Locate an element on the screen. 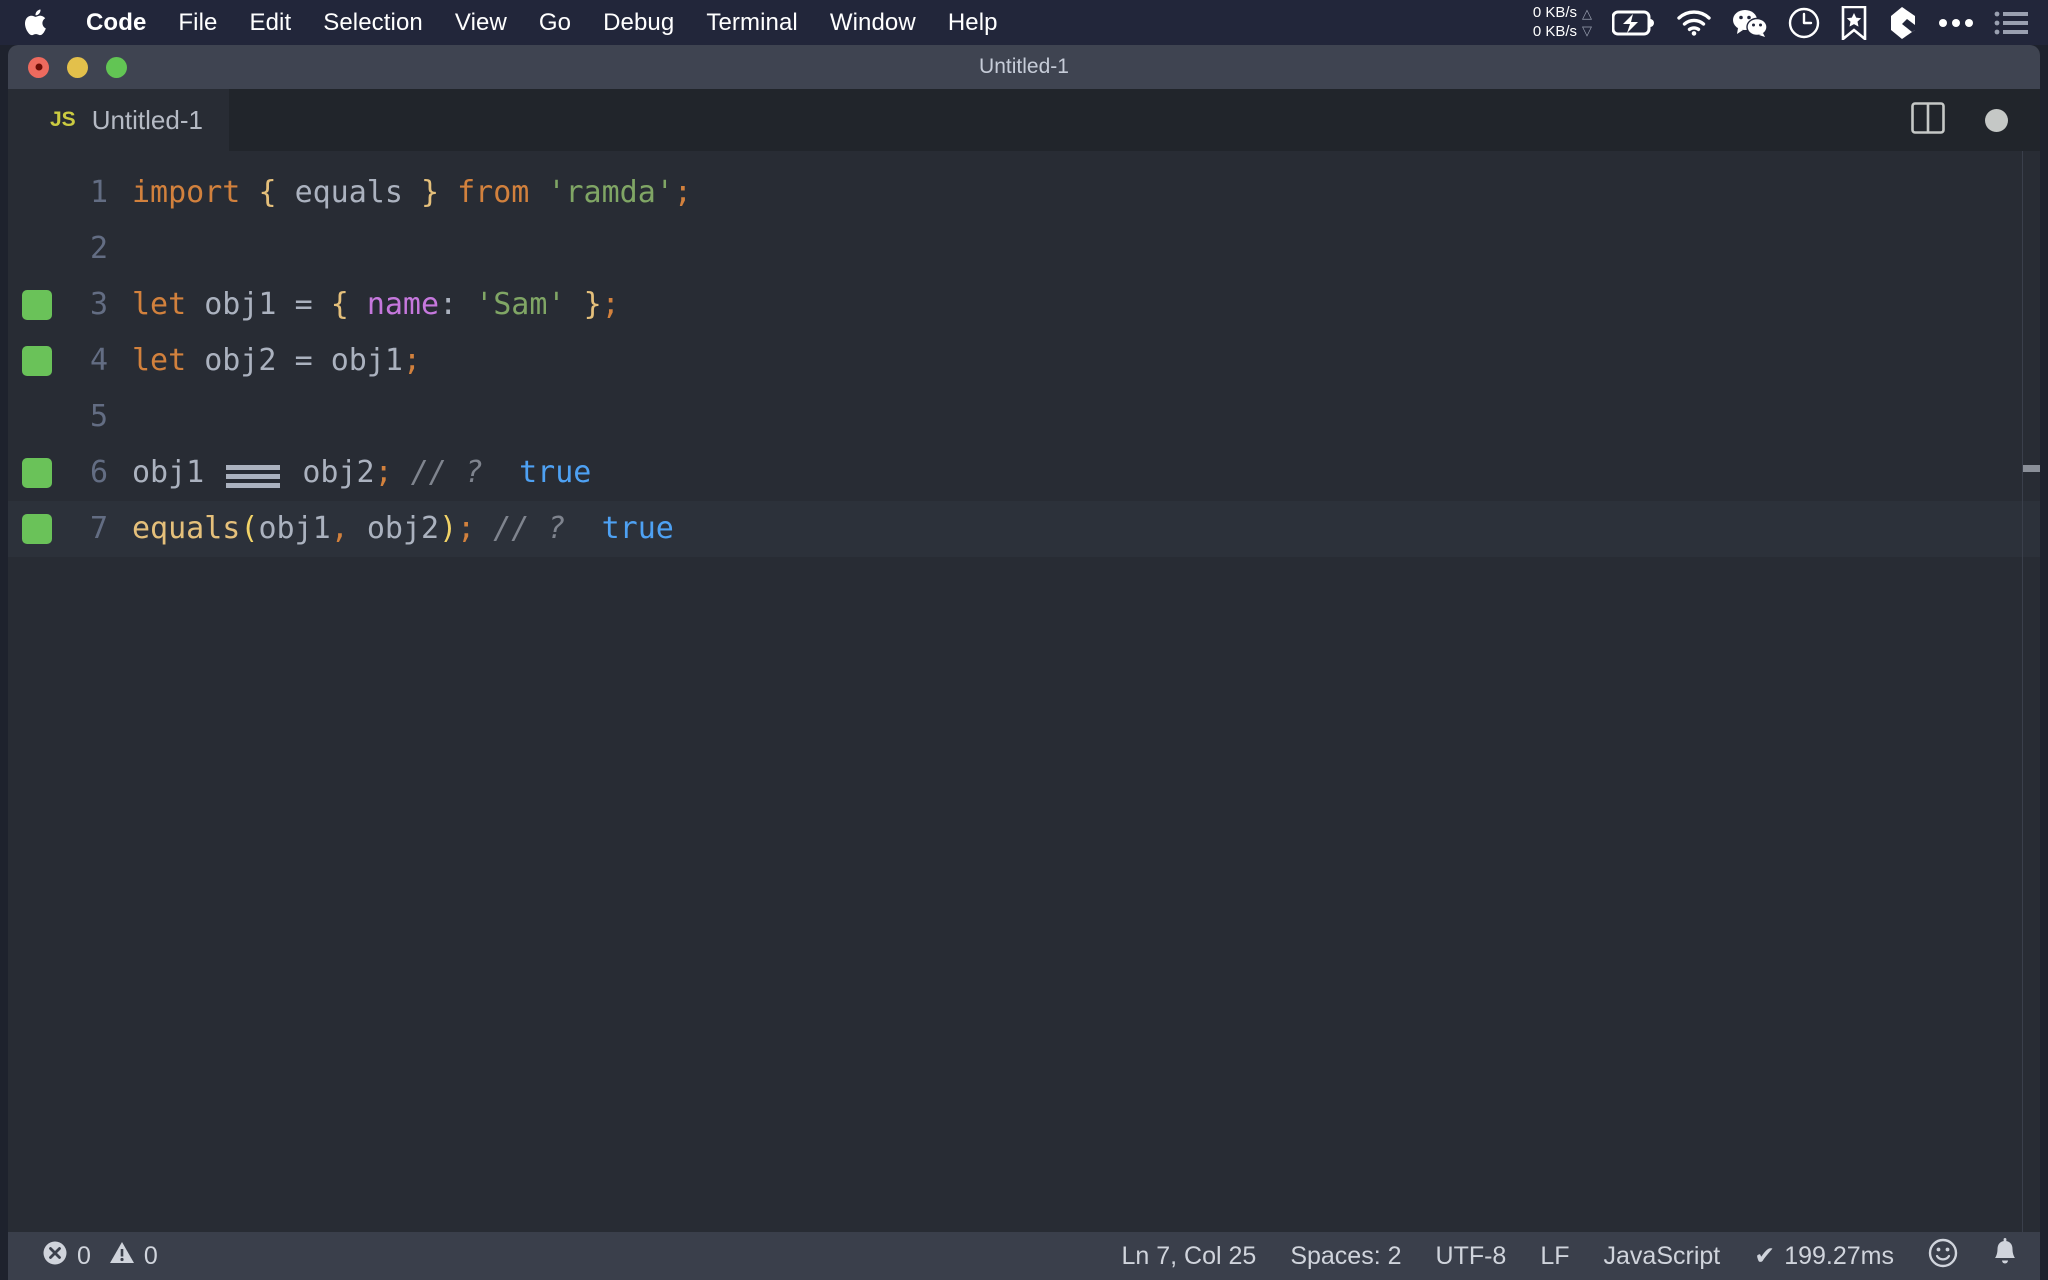 The height and width of the screenshot is (1280, 2048). quokka-run-status: ✔ 199.27ms is located at coordinates (1824, 1256).